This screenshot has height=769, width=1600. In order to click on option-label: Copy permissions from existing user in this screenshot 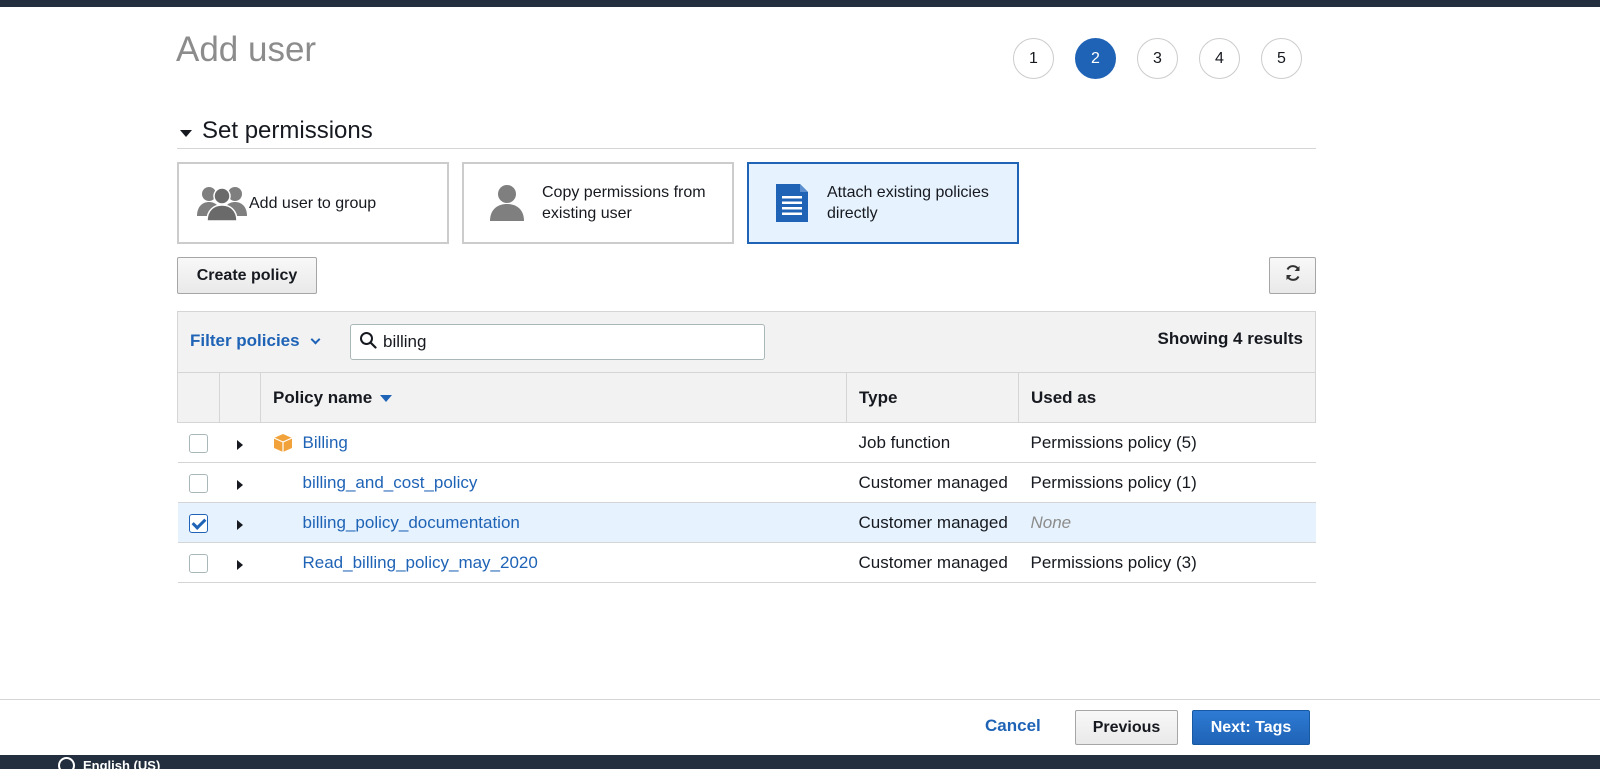, I will do `click(624, 203)`.